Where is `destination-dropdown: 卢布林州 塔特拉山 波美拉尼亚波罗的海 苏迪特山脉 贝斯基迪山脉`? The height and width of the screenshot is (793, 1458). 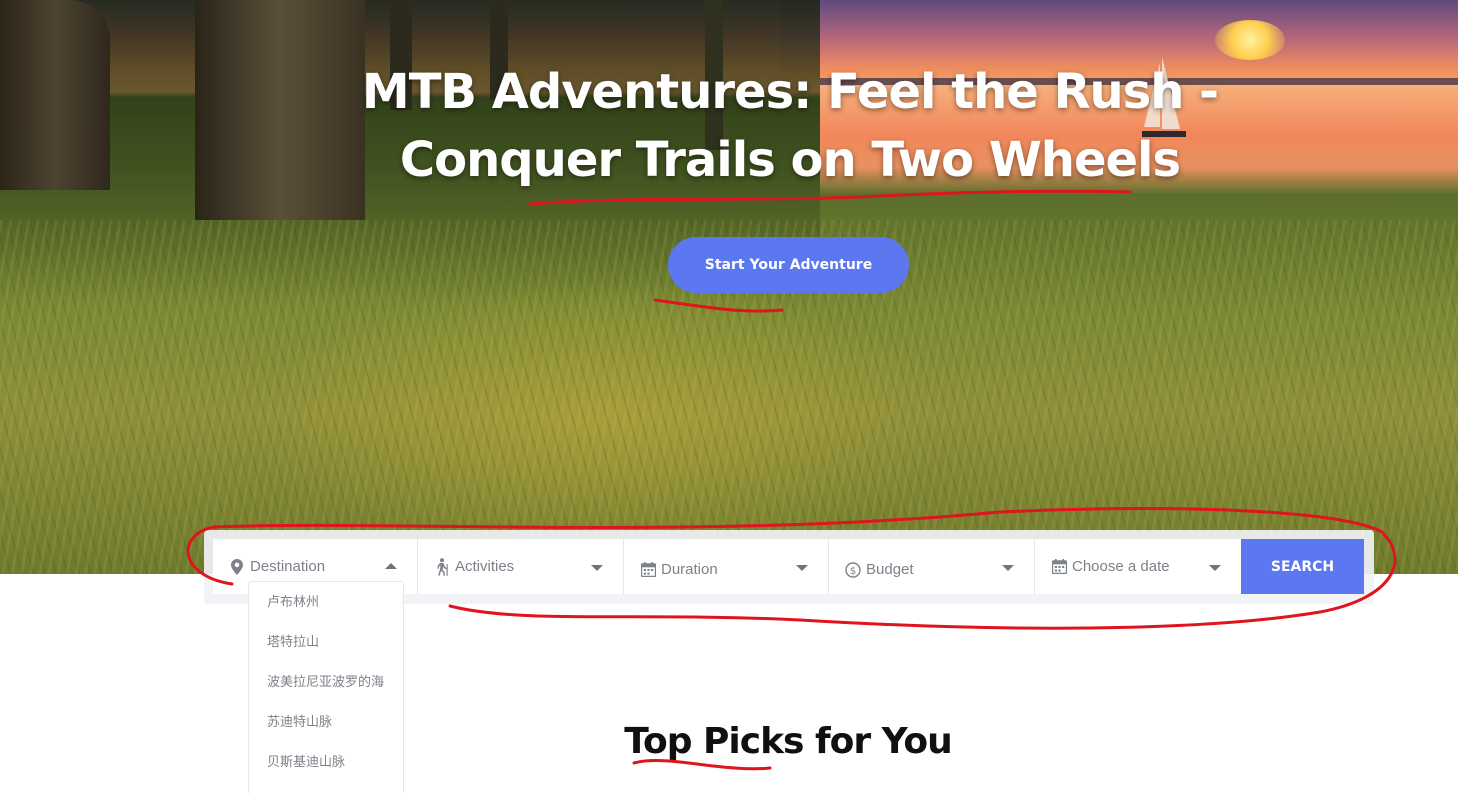 destination-dropdown: 卢布林州 塔特拉山 波美拉尼亚波罗的海 苏迪特山脉 贝斯基迪山脉 is located at coordinates (326, 687).